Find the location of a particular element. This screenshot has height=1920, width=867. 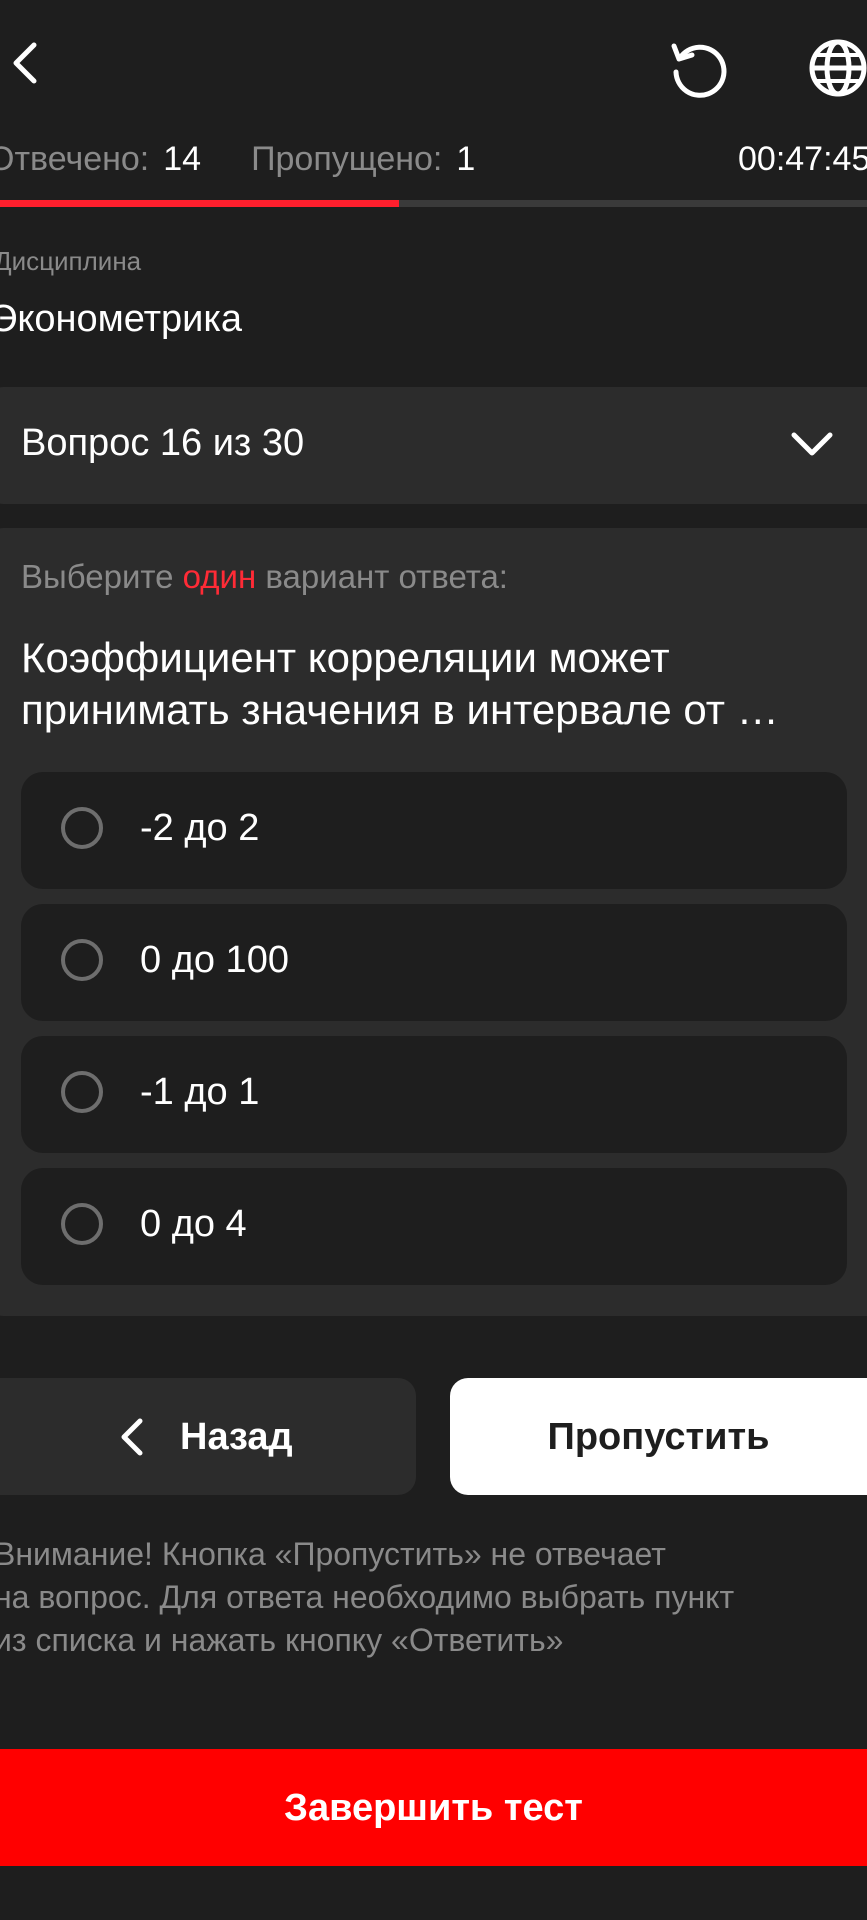

instruction-accent: один is located at coordinates (219, 576).